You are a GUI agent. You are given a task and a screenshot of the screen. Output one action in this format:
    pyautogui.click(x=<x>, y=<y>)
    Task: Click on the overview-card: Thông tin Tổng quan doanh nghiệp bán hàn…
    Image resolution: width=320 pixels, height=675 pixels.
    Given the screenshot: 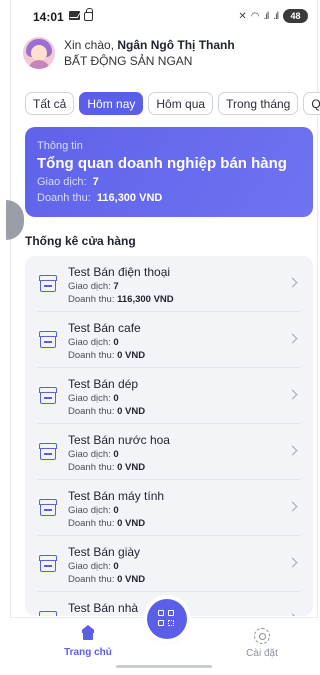 What is the action you would take?
    pyautogui.click(x=169, y=172)
    